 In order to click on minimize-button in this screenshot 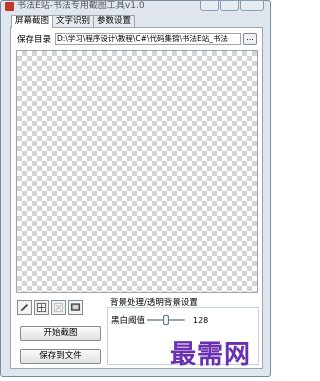, I will do `click(209, 5)`.